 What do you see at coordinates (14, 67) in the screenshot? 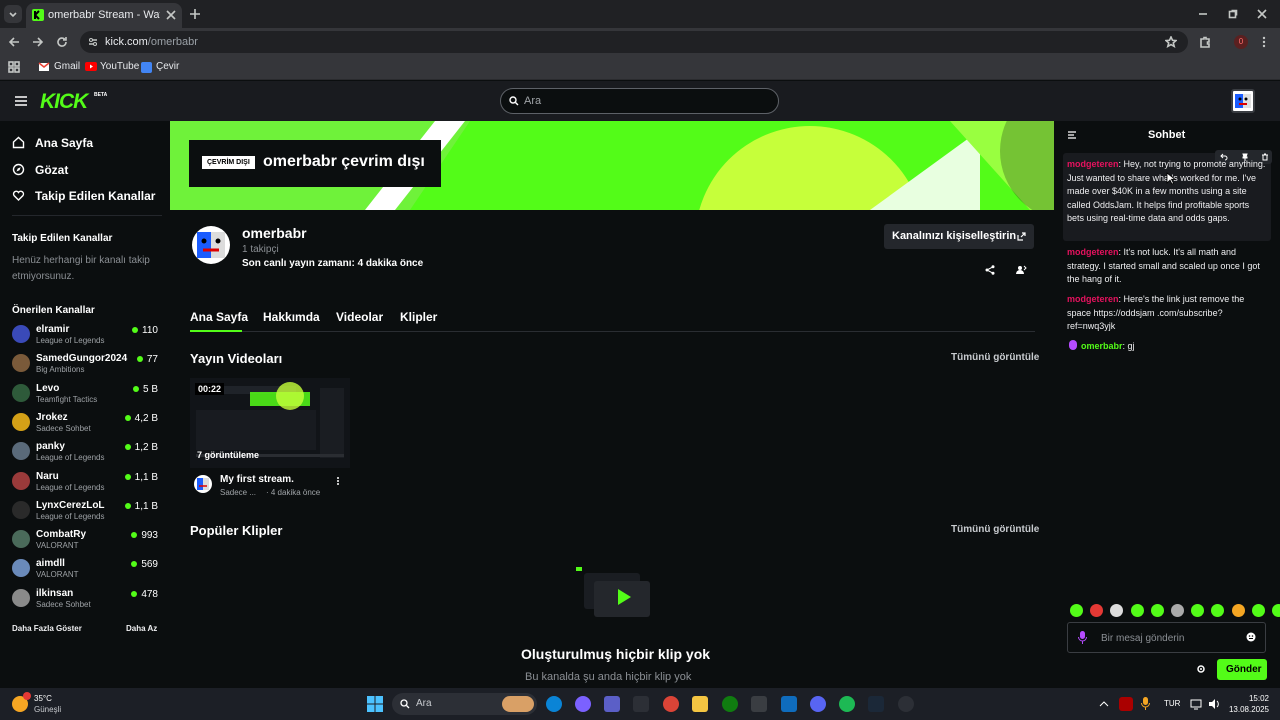
I see `apps-grid-icon` at bounding box center [14, 67].